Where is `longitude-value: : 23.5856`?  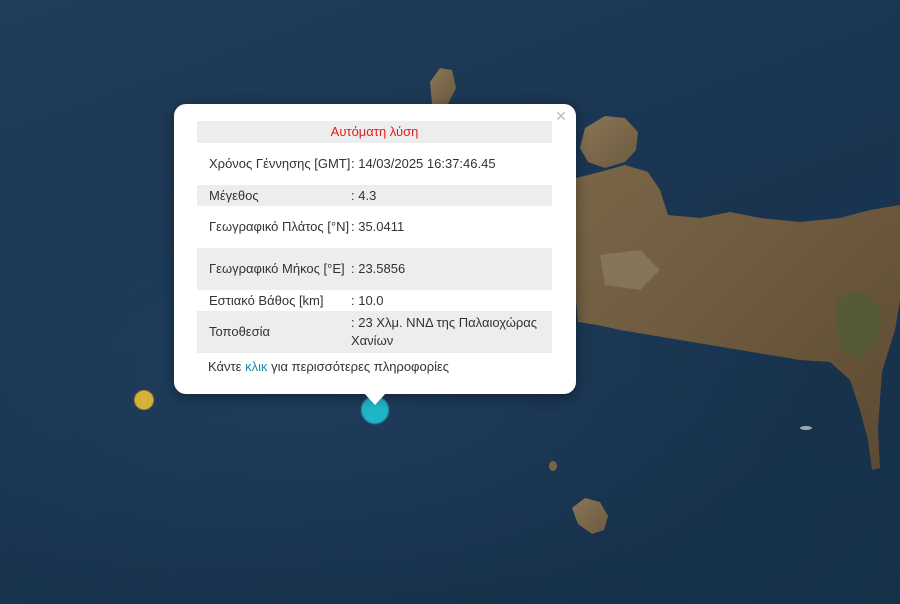 longitude-value: : 23.5856 is located at coordinates (451, 269).